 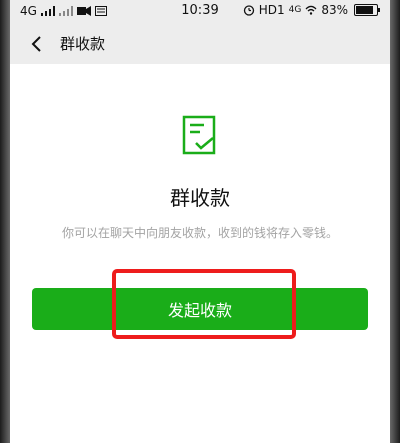 I want to click on volte-label: 4G, so click(x=295, y=10).